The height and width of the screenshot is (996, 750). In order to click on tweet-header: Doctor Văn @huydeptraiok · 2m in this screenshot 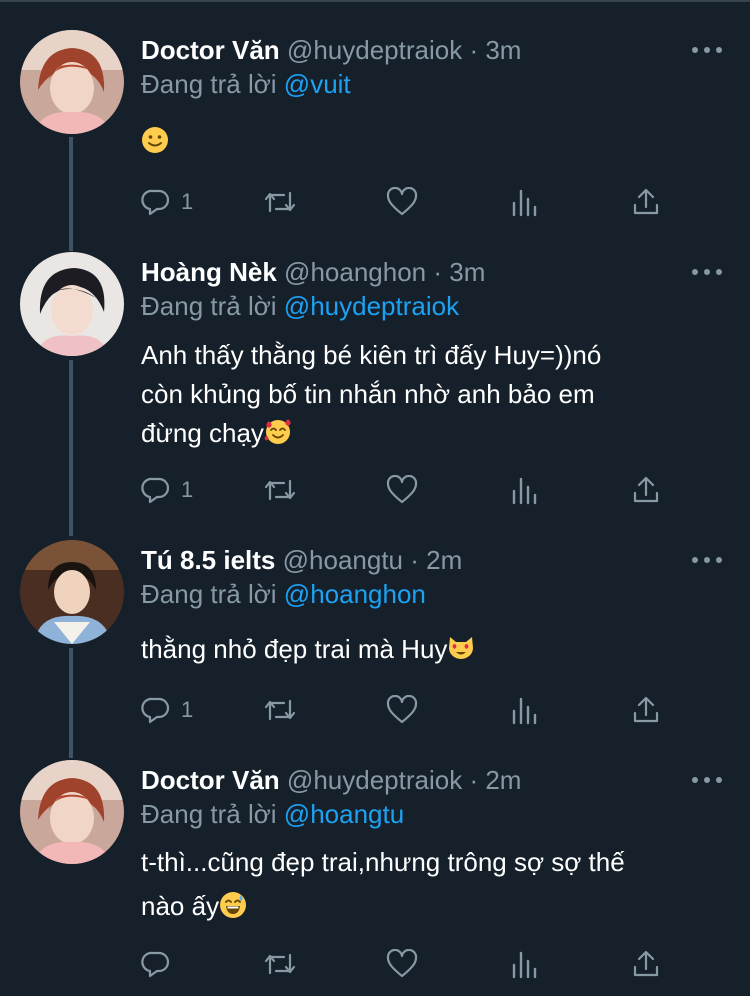, I will do `click(415, 780)`.